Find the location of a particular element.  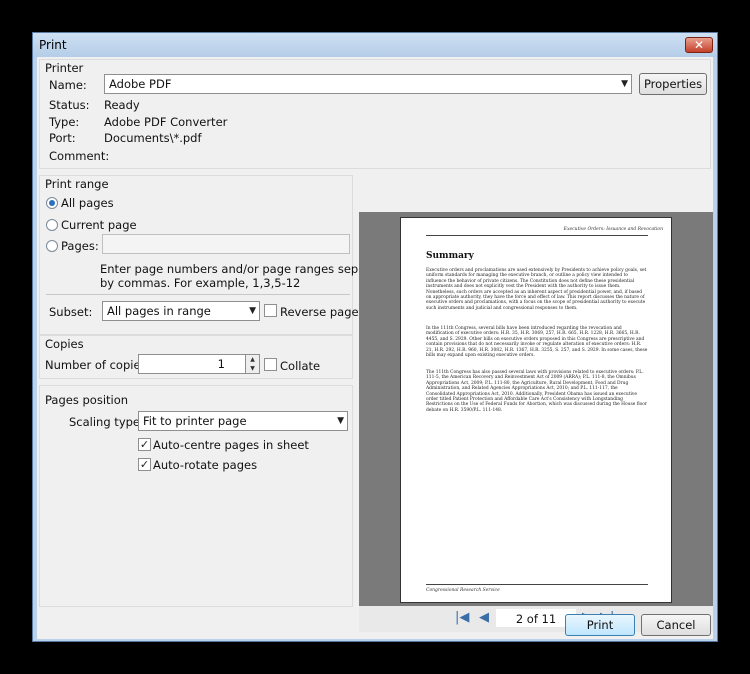

auto-rotate-checkbox: ✓ is located at coordinates (144, 464).